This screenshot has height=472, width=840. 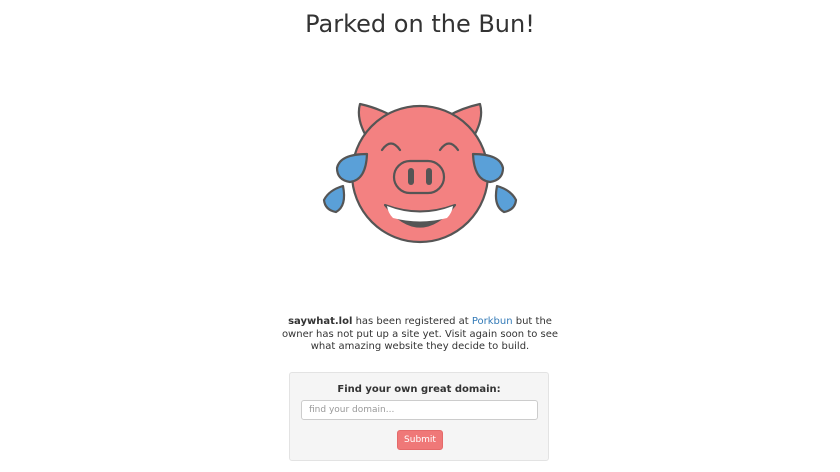 I want to click on page-title: Parked on the Bun!, so click(x=420, y=24).